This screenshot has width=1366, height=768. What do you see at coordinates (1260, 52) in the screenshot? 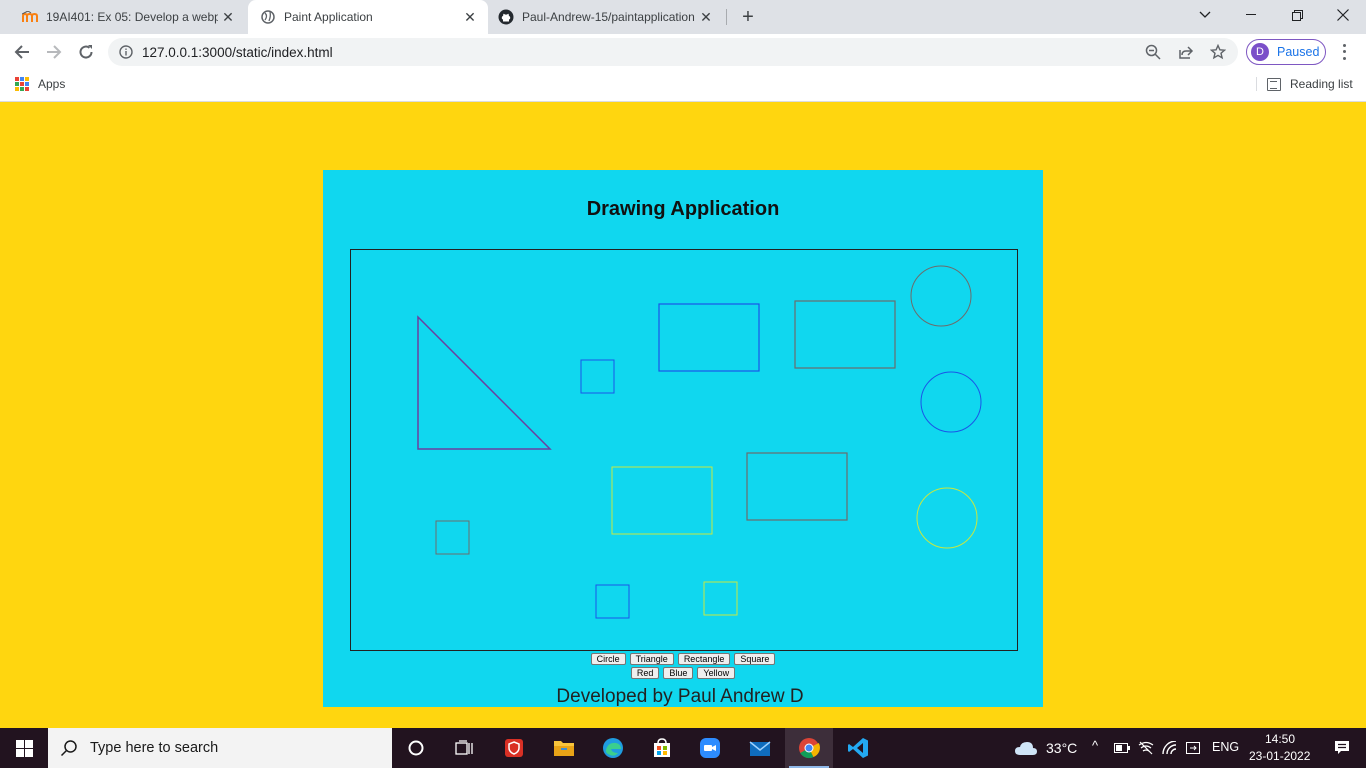
I see `avatar: D` at bounding box center [1260, 52].